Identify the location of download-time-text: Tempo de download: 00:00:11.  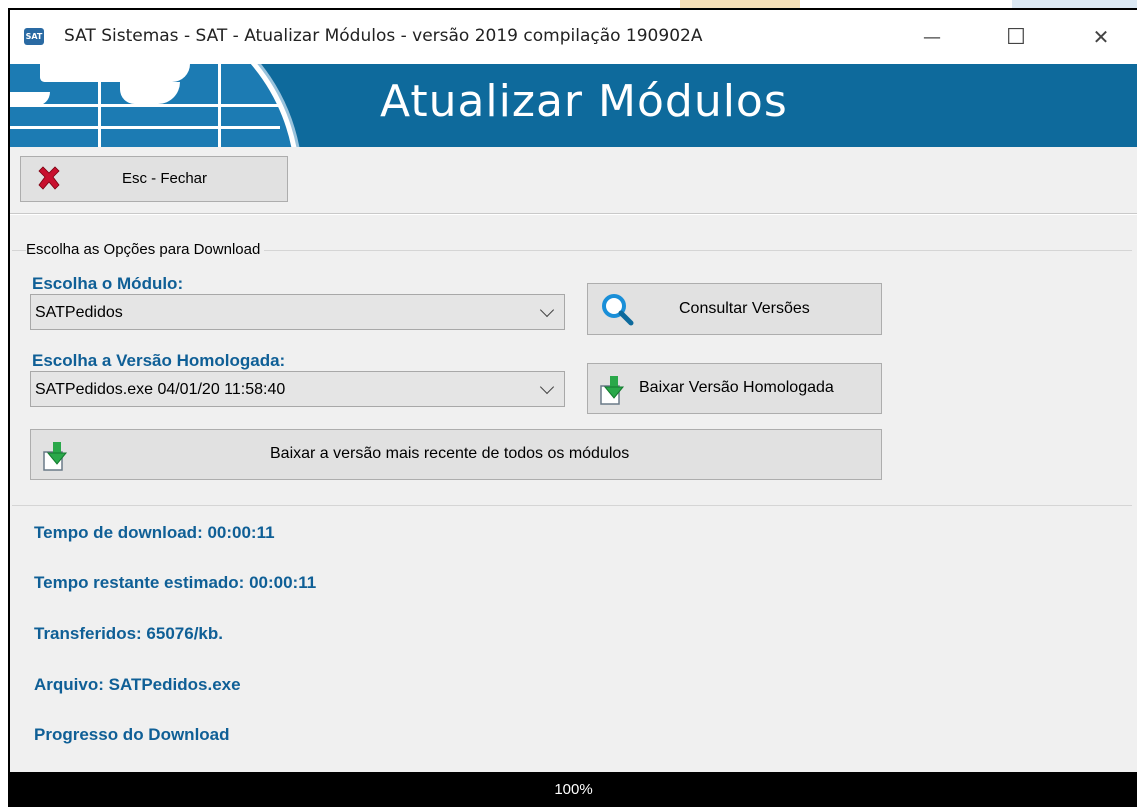
(154, 532).